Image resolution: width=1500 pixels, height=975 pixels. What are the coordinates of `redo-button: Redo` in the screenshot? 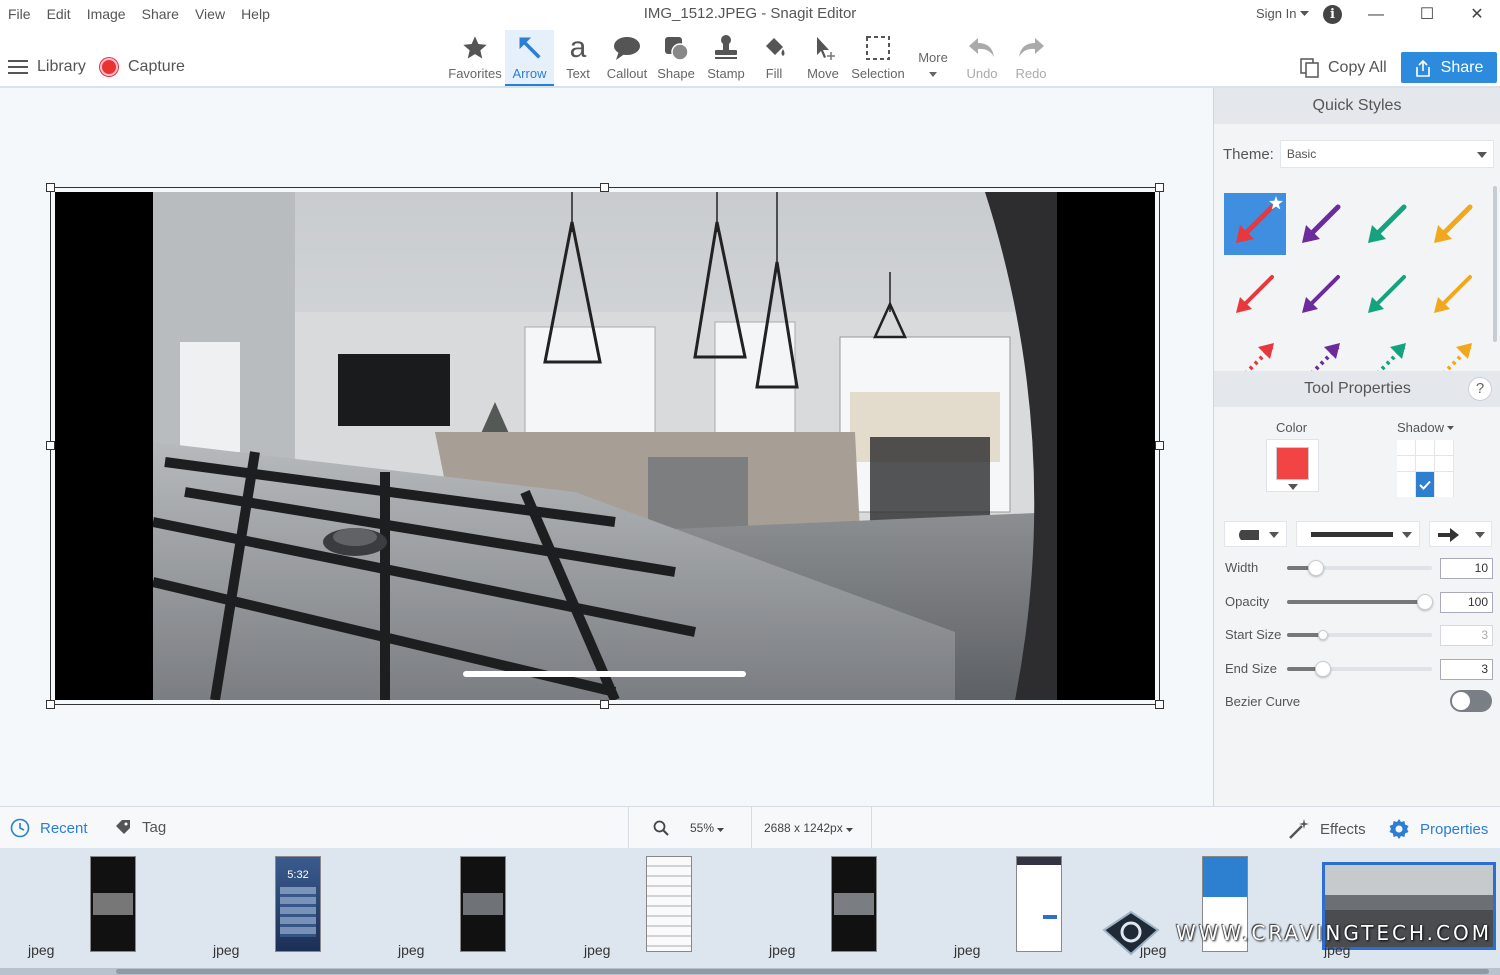 It's located at (1031, 58).